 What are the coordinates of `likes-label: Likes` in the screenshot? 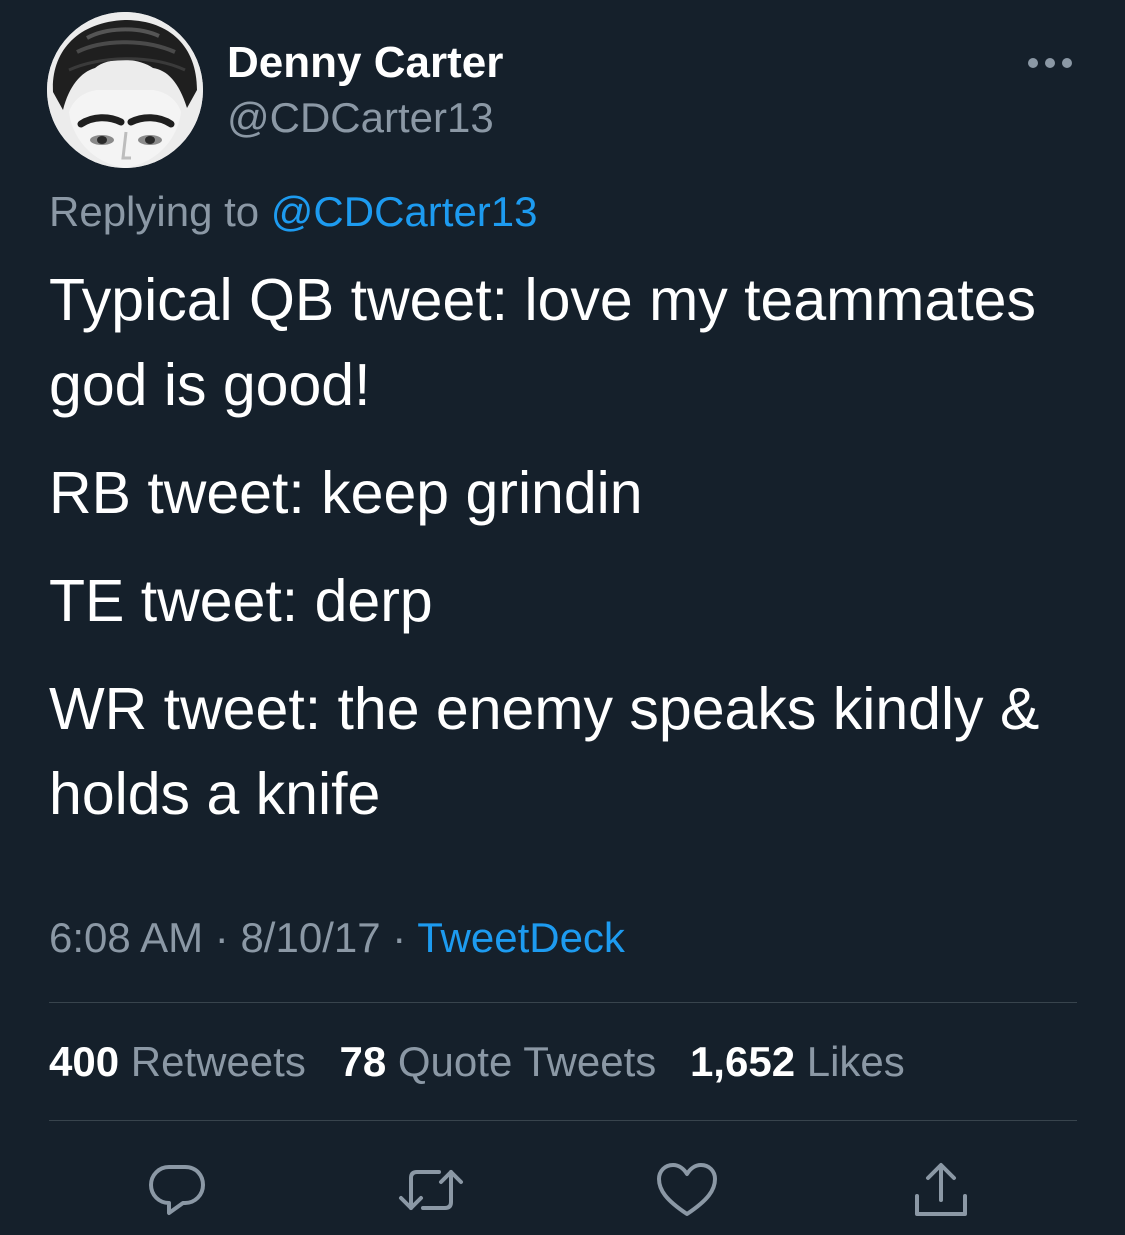 It's located at (855, 1061).